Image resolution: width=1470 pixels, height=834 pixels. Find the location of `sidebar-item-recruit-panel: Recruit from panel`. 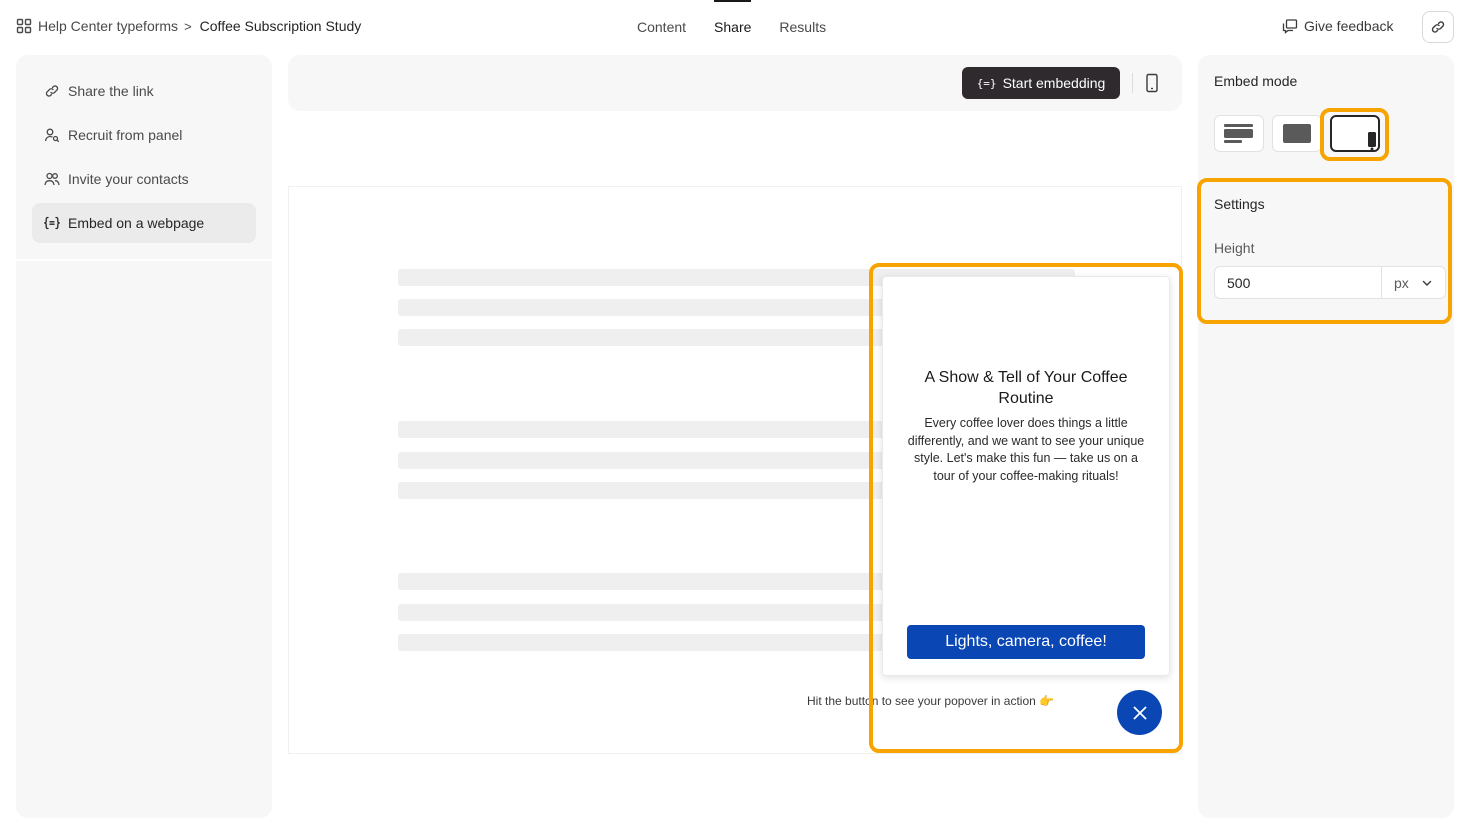

sidebar-item-recruit-panel: Recruit from panel is located at coordinates (144, 135).